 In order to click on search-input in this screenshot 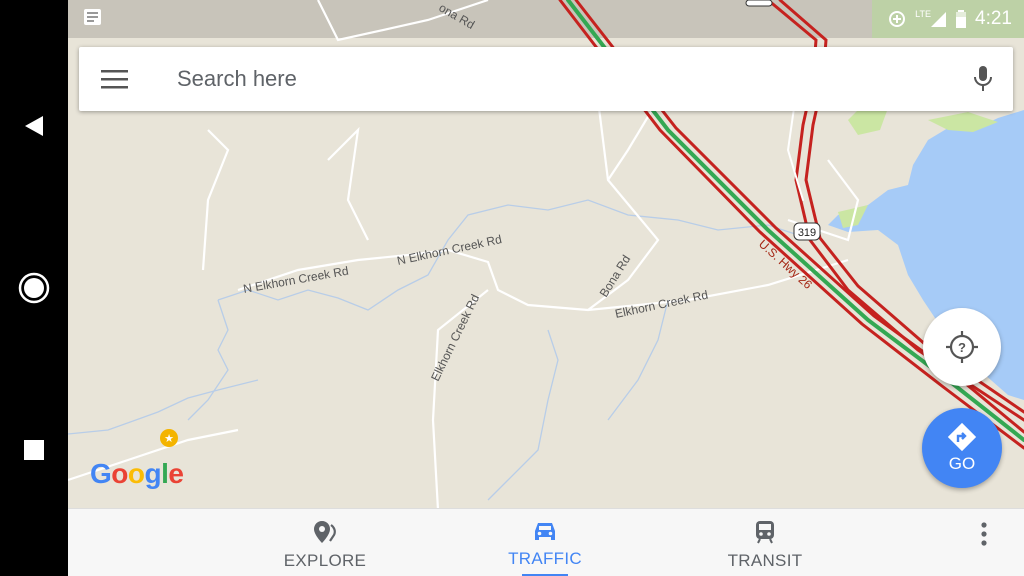, I will do `click(557, 79)`.